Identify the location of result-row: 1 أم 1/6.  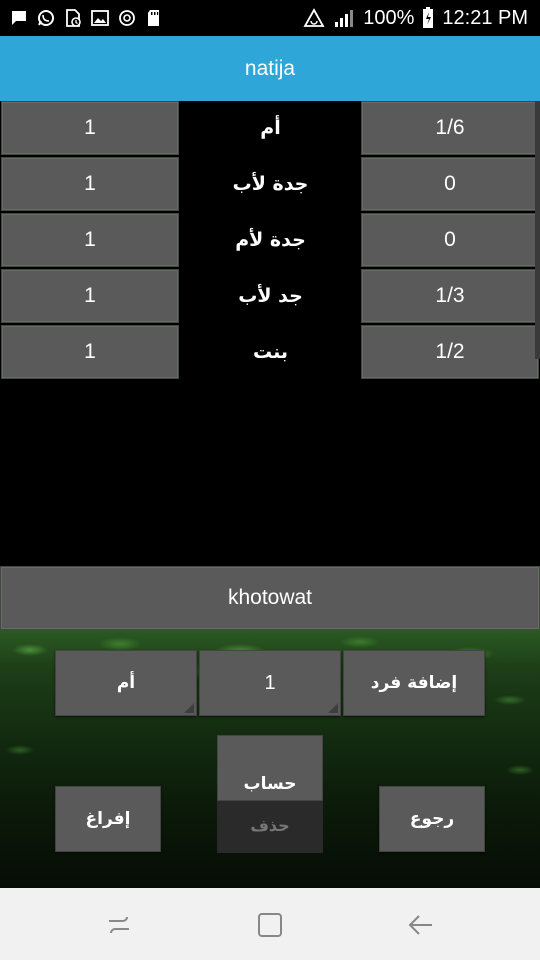
(270, 128).